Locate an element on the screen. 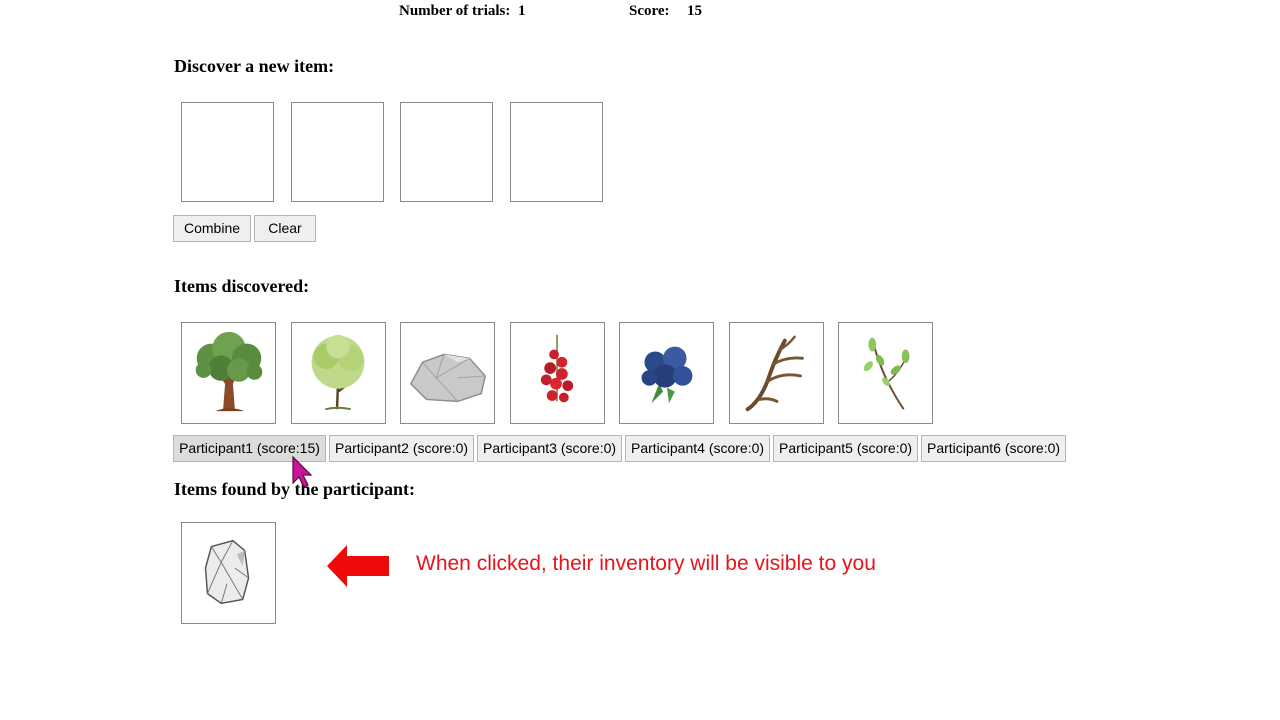 The height and width of the screenshot is (720, 1280). blueberry-icon is located at coordinates (667, 375).